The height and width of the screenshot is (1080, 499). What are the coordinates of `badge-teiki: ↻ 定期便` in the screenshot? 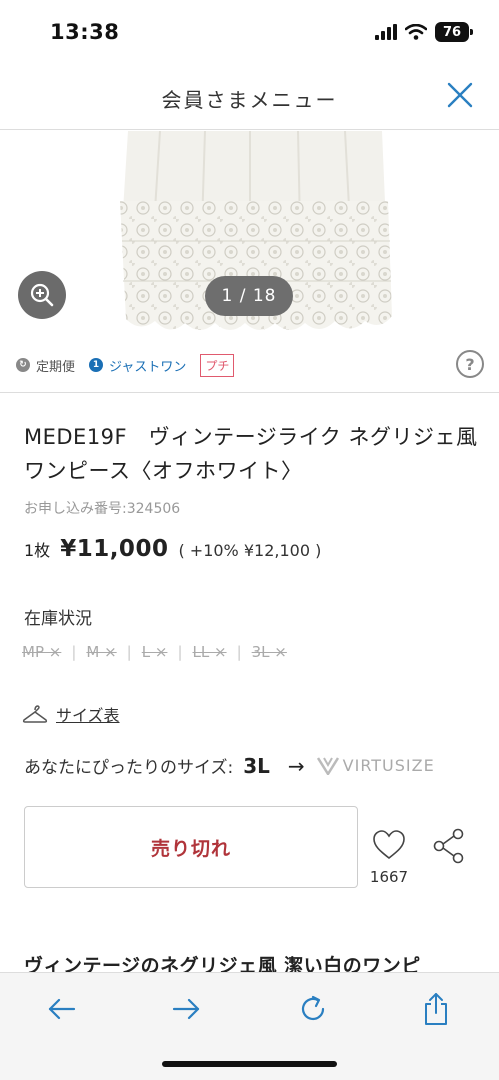 It's located at (45, 365).